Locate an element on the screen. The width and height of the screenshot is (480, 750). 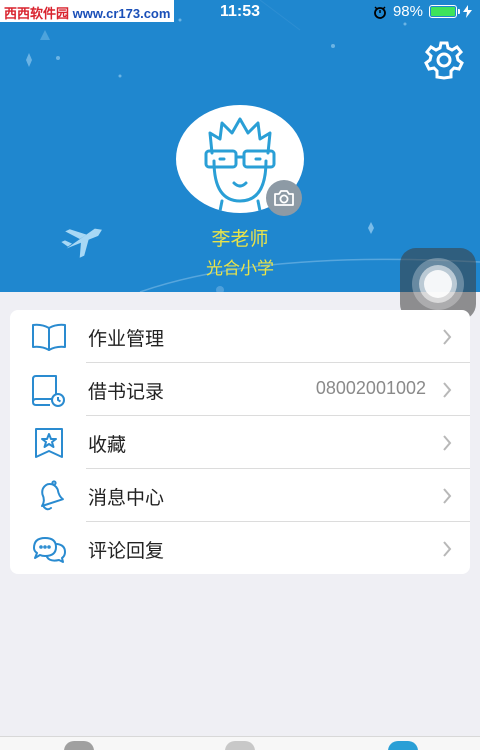
status-bar: 西西软件园 www.cr173.com 11:53 98% is located at coordinates (240, 13).